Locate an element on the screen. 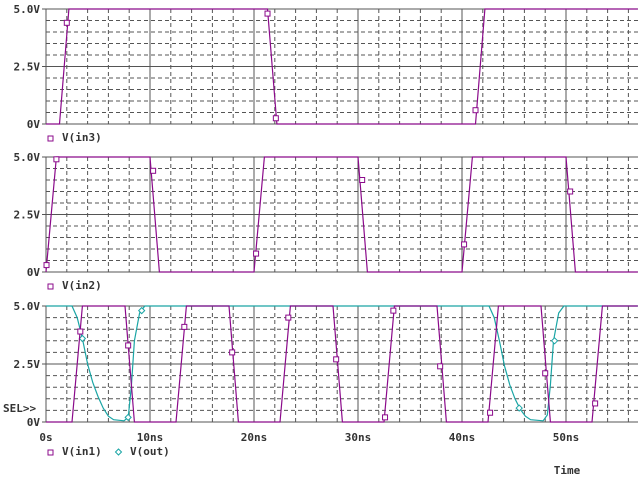 The image size is (640, 478). legend-label: V(out) is located at coordinates (150, 451).